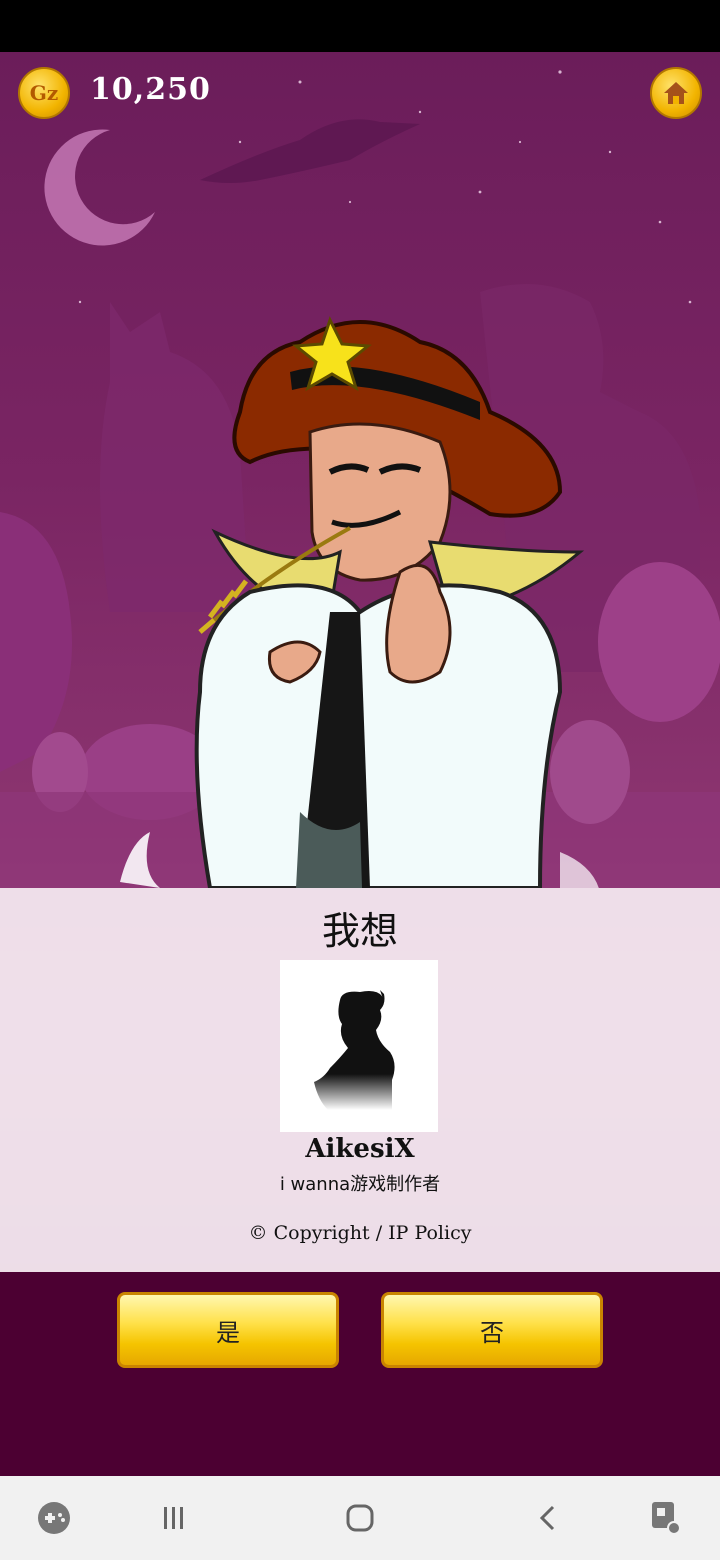  Describe the element at coordinates (359, 931) in the screenshot. I see `question-text: 我想` at that location.